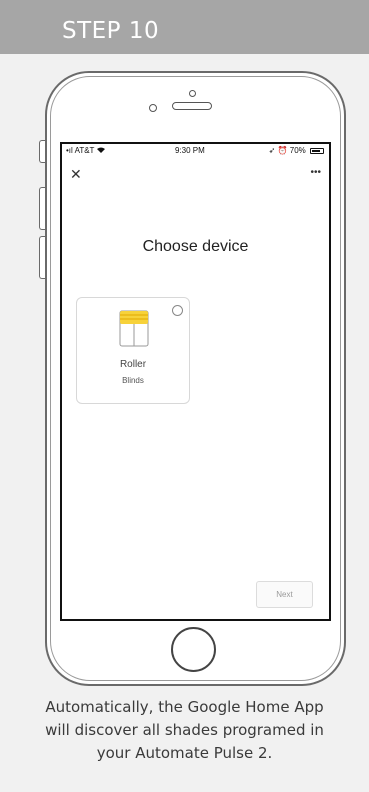 This screenshot has width=369, height=792. What do you see at coordinates (111, 31) in the screenshot?
I see `step-title: STEP 10` at bounding box center [111, 31].